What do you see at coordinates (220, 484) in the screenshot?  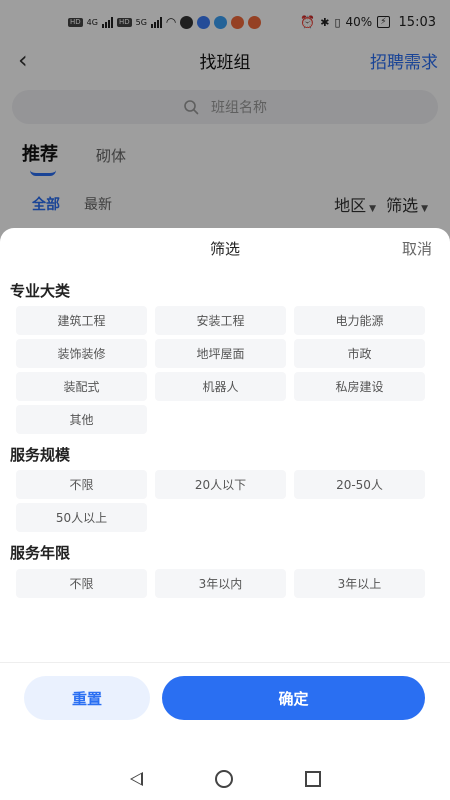 I see `option-chip: 20人以下` at bounding box center [220, 484].